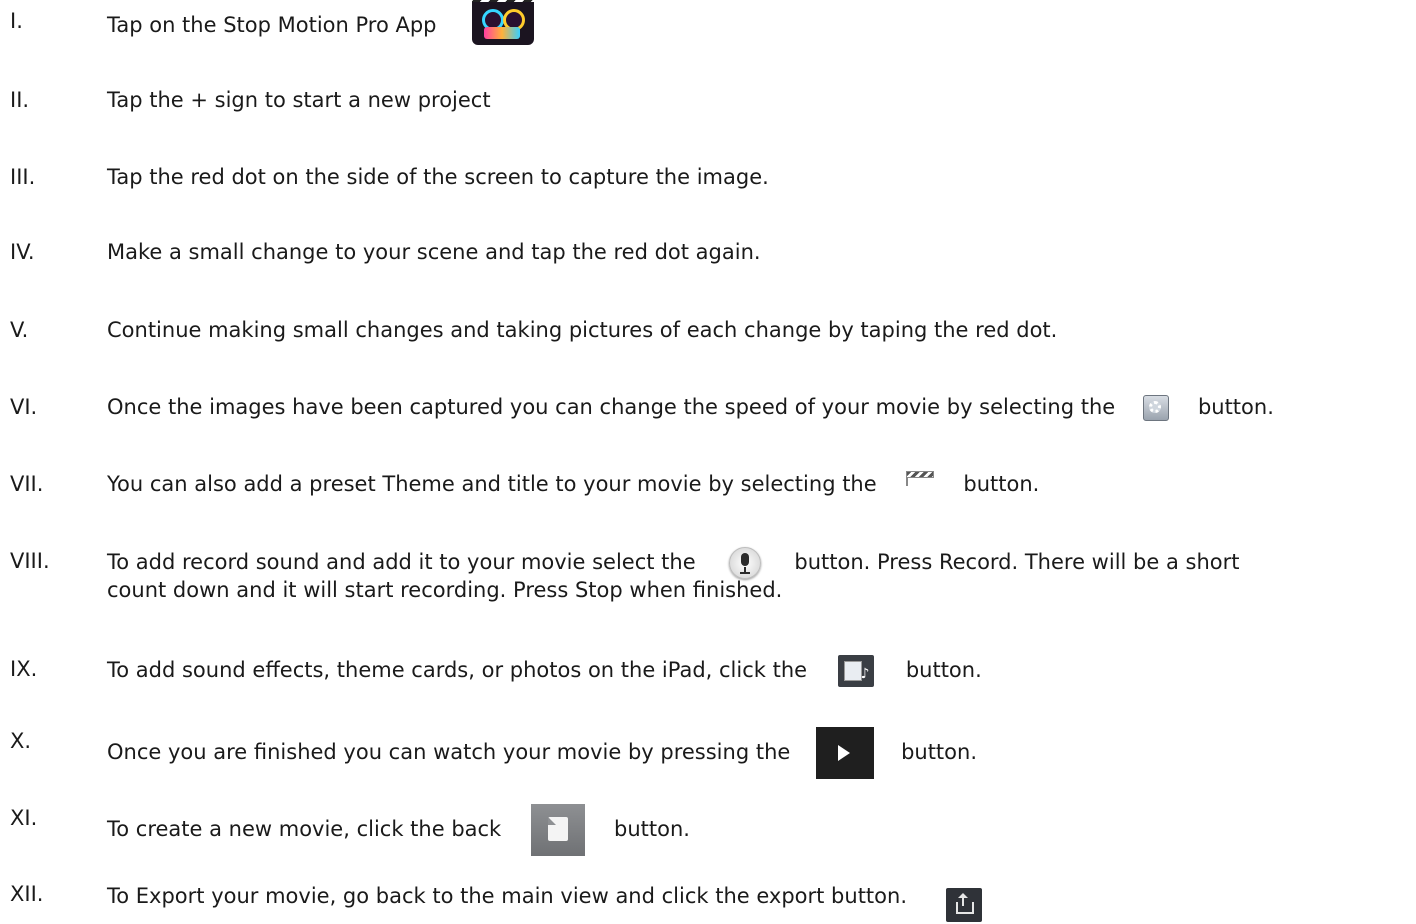 The image size is (1416, 924). Describe the element at coordinates (844, 753) in the screenshot. I see `play-icon` at that location.